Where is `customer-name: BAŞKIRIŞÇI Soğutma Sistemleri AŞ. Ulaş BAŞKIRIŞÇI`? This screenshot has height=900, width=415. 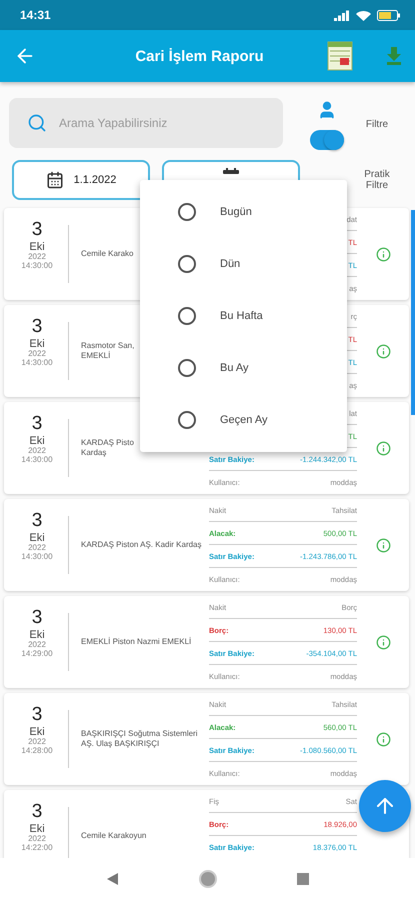
customer-name: BAŞKIRIŞÇI Soğutma Sistemleri AŞ. Ulaş BAŞKIRIŞÇI is located at coordinates (139, 739).